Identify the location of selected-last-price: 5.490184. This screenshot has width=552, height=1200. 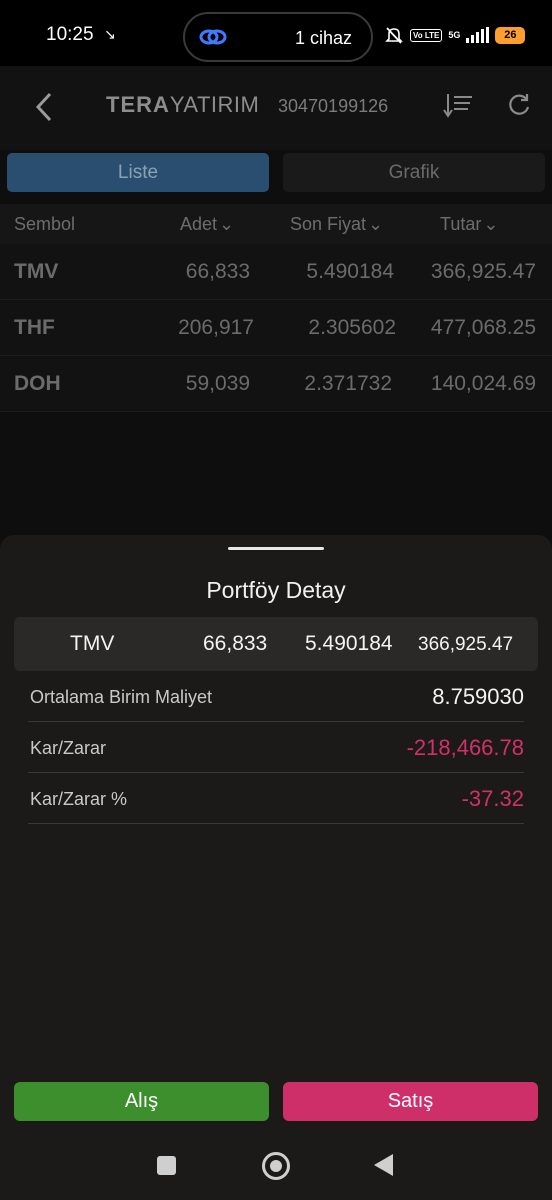
(349, 643).